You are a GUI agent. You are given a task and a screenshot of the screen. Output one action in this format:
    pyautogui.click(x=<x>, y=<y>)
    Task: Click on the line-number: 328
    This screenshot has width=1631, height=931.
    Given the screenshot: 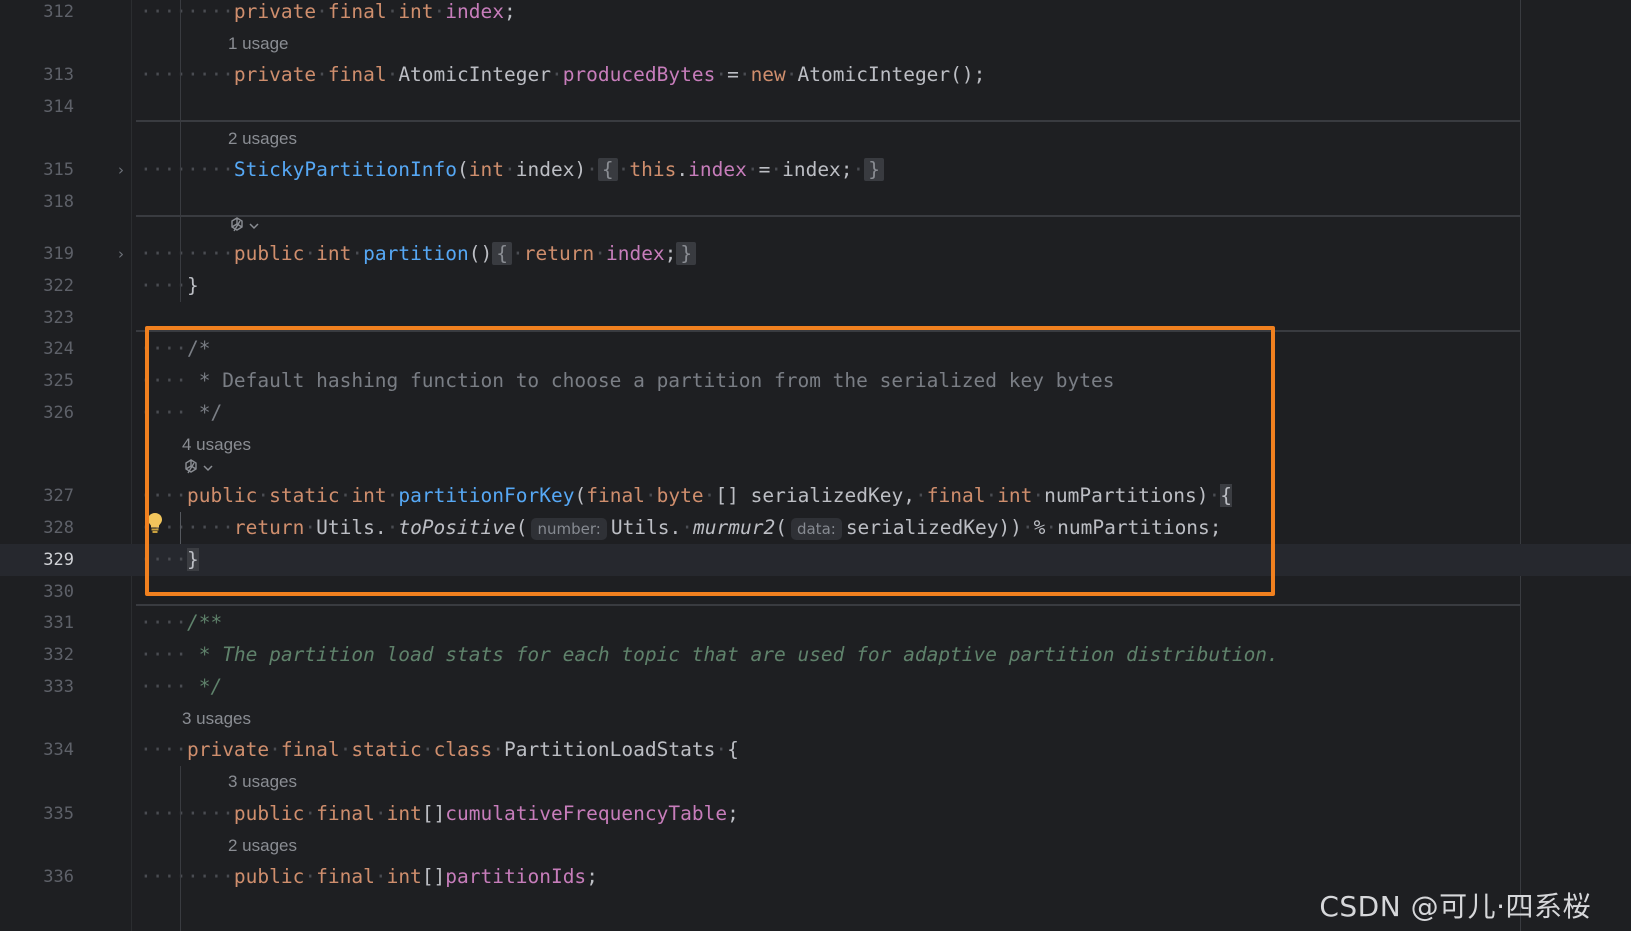 What is the action you would take?
    pyautogui.click(x=45, y=528)
    